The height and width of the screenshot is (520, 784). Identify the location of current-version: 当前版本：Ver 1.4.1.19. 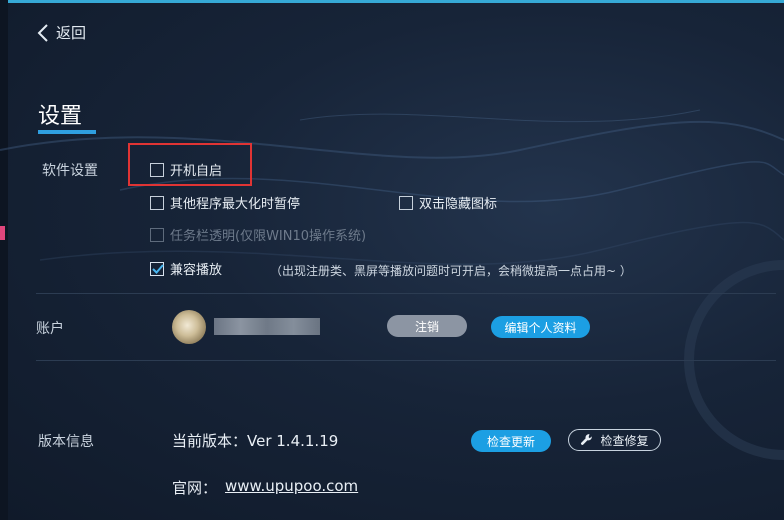
(255, 441).